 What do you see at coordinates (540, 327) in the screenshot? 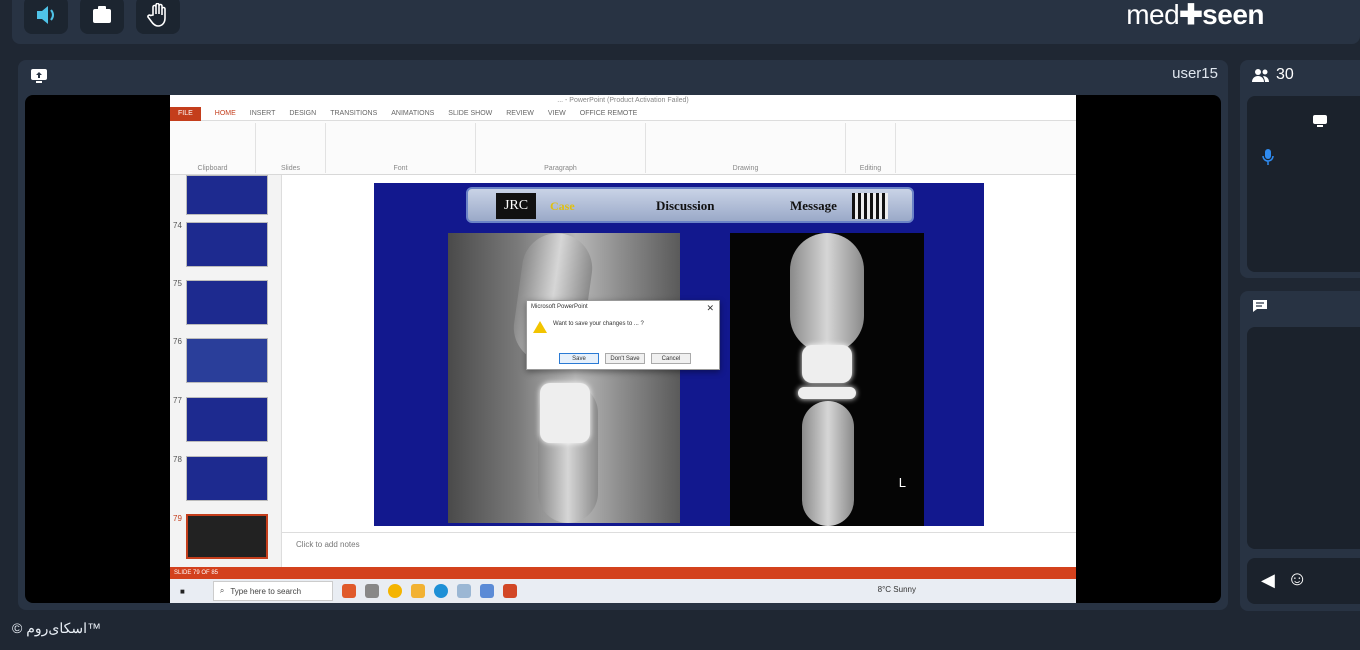
I see `warning-icon` at bounding box center [540, 327].